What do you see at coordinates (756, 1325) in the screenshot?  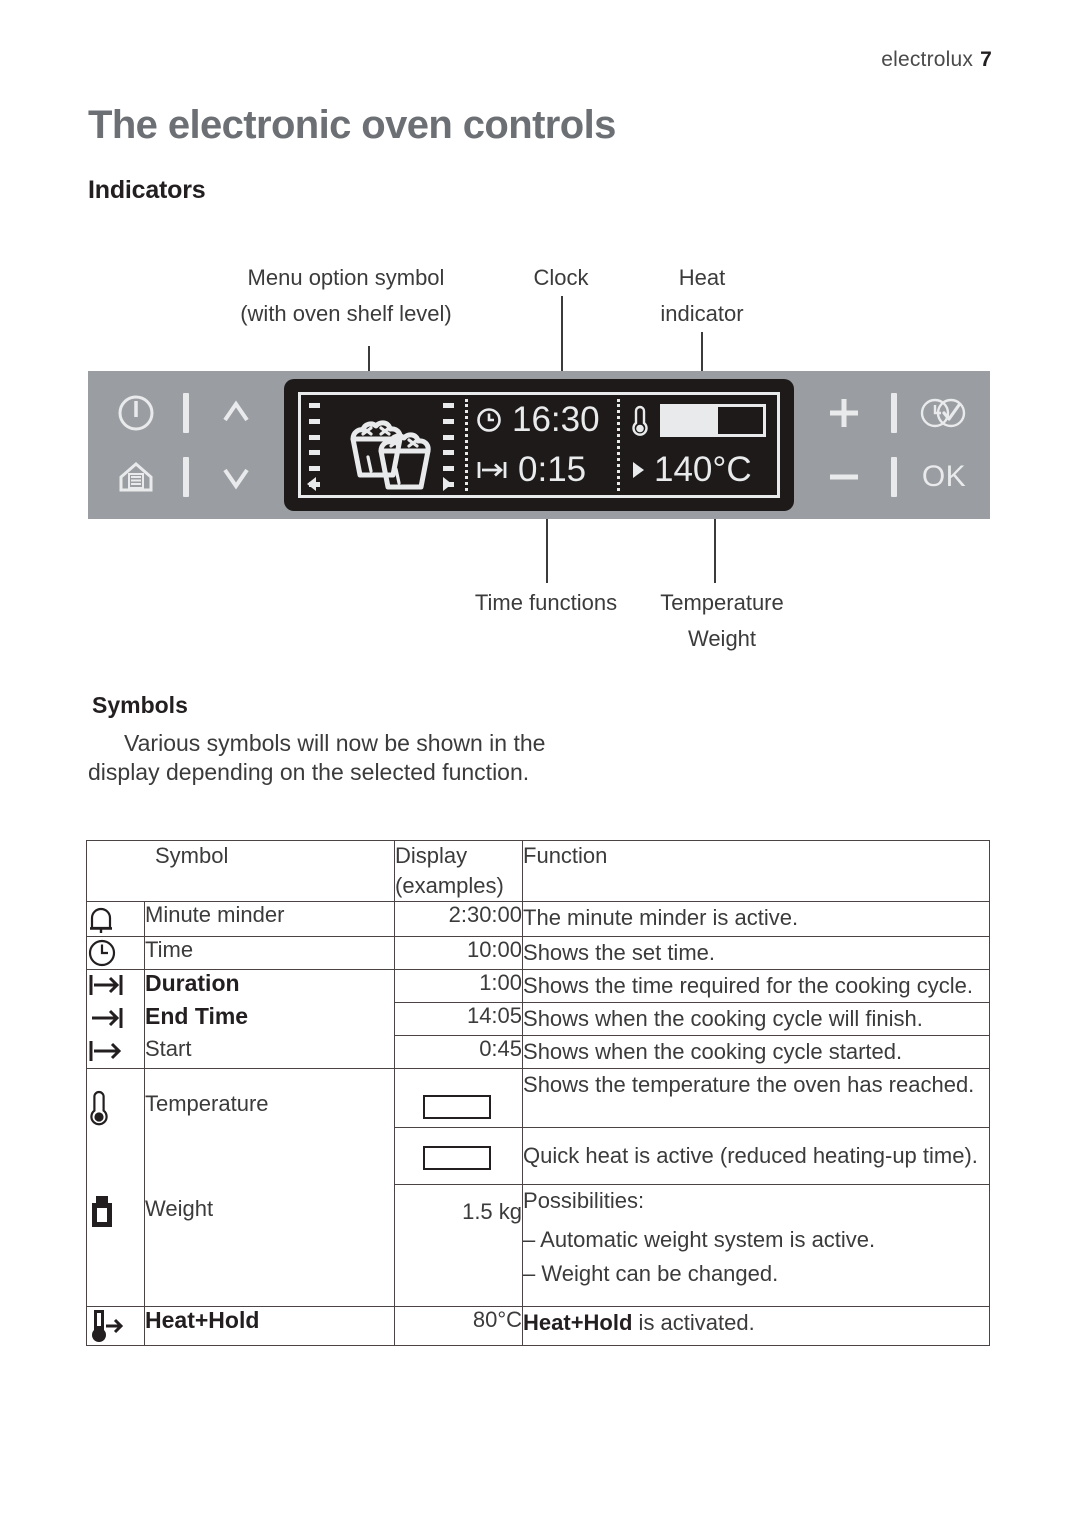 I see `function-description: Heat+Hold is activated.` at bounding box center [756, 1325].